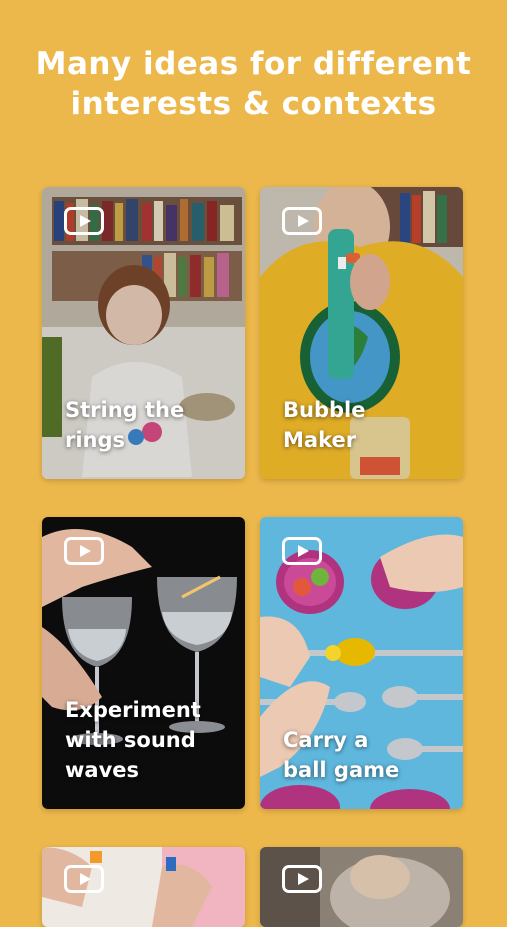 Image resolution: width=507 pixels, height=927 pixels. What do you see at coordinates (361, 333) in the screenshot?
I see `video-card-bubble-maker: Bubble Maker` at bounding box center [361, 333].